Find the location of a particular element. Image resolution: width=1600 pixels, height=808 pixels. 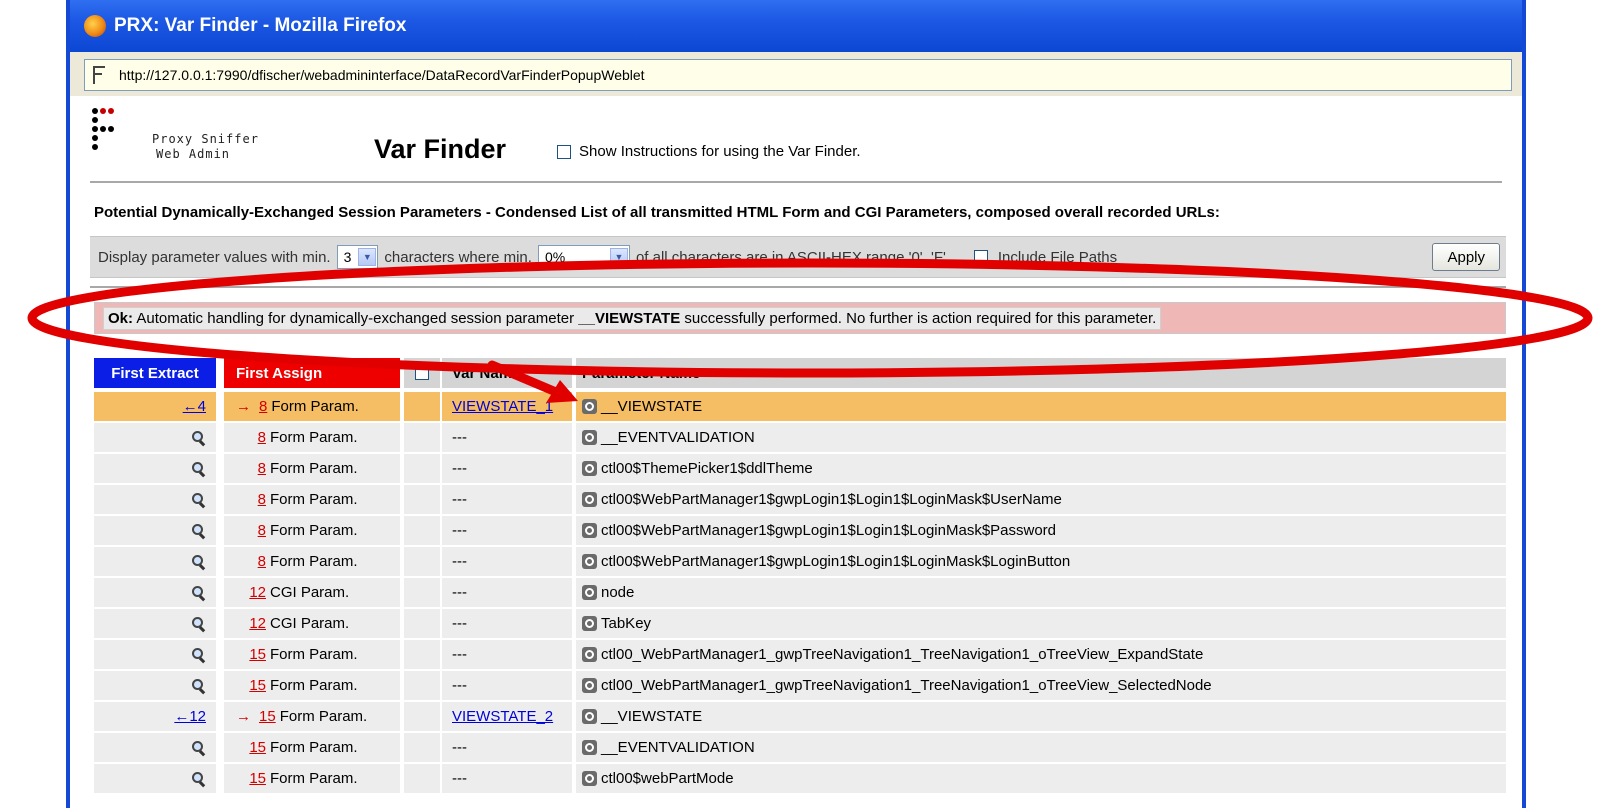

proxy-sniffer-logo-icon is located at coordinates (114, 133).